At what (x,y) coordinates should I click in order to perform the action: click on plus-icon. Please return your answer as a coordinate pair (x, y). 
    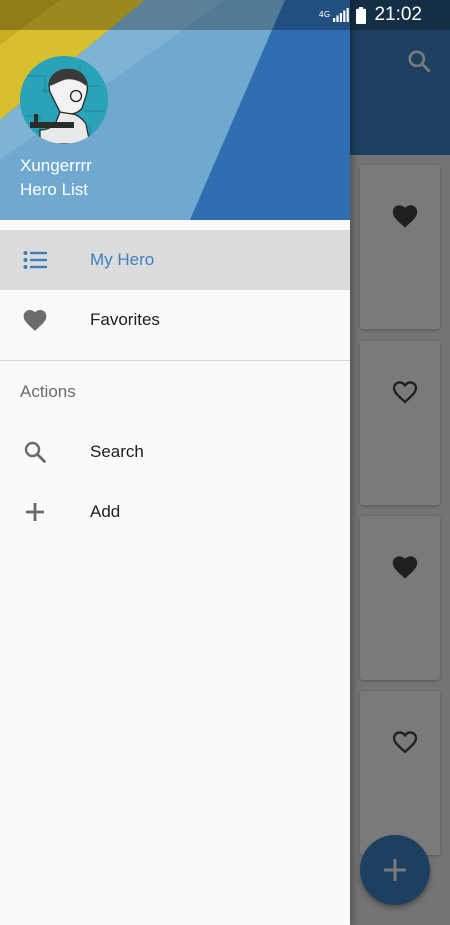
    Looking at the image, I should click on (35, 512).